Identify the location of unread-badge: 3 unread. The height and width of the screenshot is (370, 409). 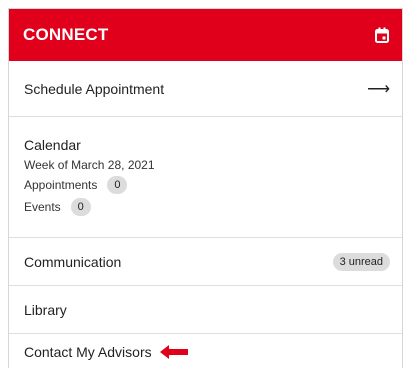
(361, 261).